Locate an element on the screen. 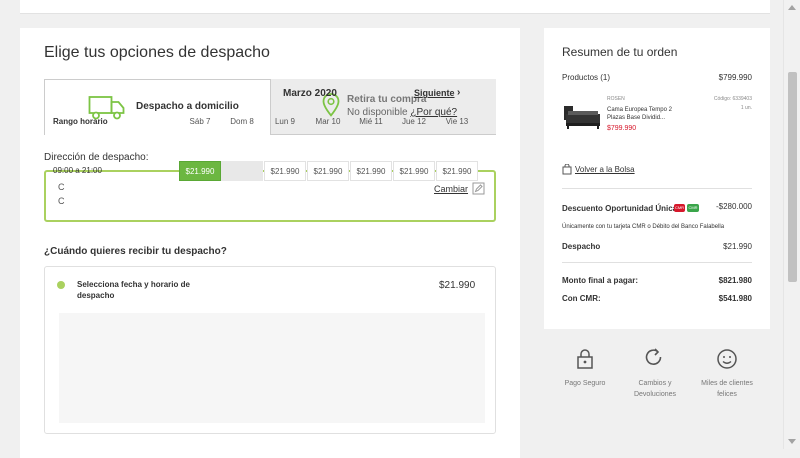 This screenshot has height=458, width=800. address-line-2: C is located at coordinates (61, 201).